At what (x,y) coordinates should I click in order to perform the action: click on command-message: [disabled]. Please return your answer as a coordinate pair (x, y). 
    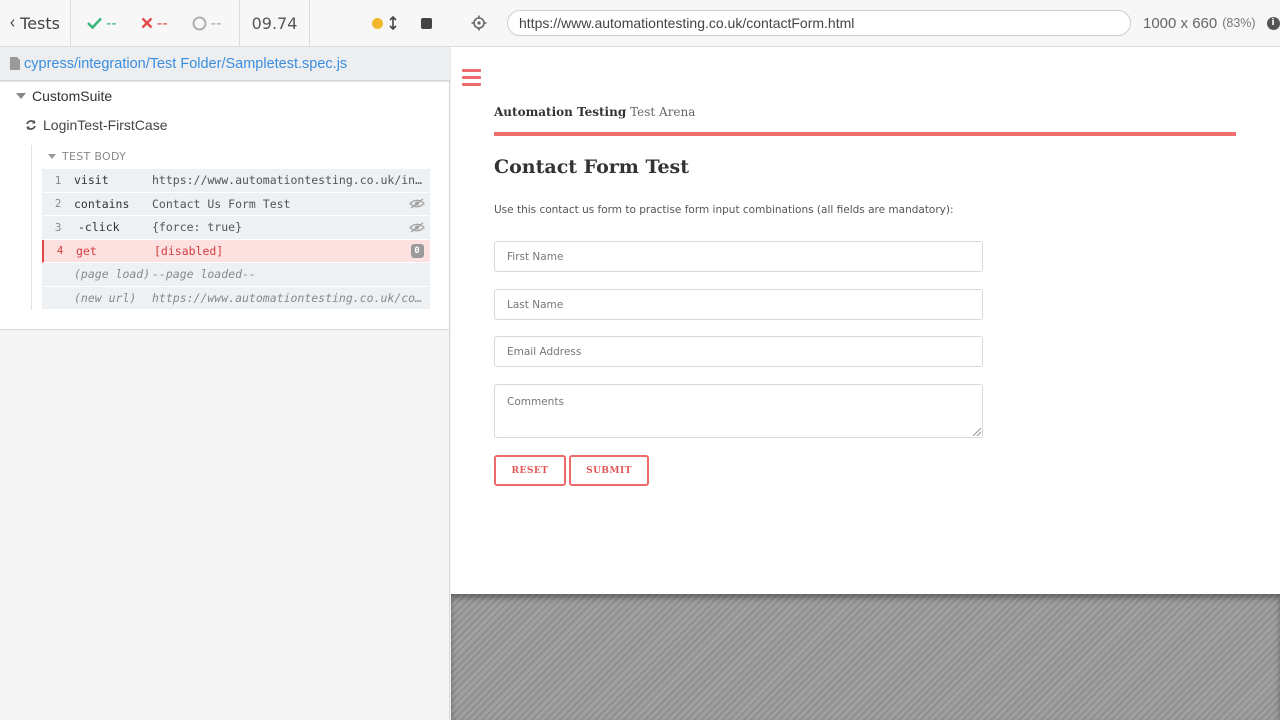
    Looking at the image, I should click on (189, 250).